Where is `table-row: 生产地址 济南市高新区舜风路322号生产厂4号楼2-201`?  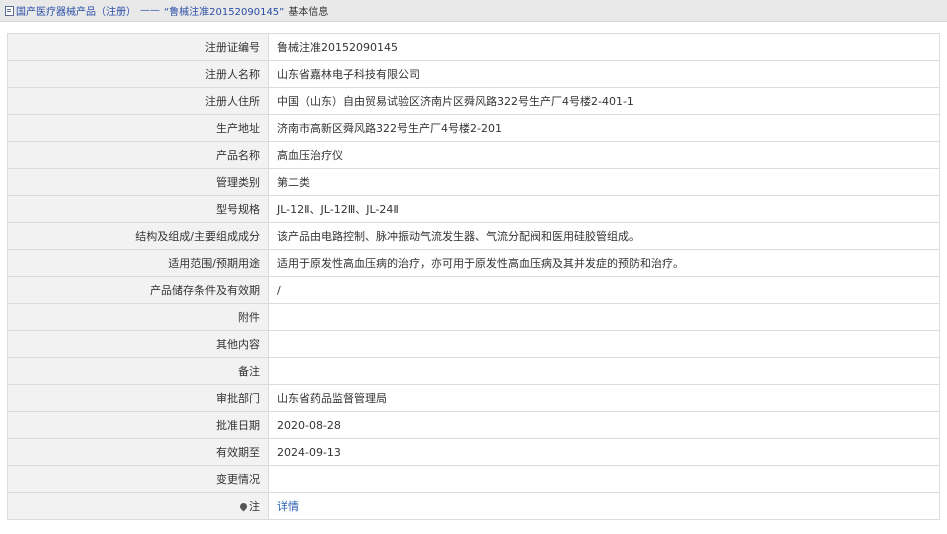
table-row: 生产地址 济南市高新区舜风路322号生产厂4号楼2-201 is located at coordinates (473, 128).